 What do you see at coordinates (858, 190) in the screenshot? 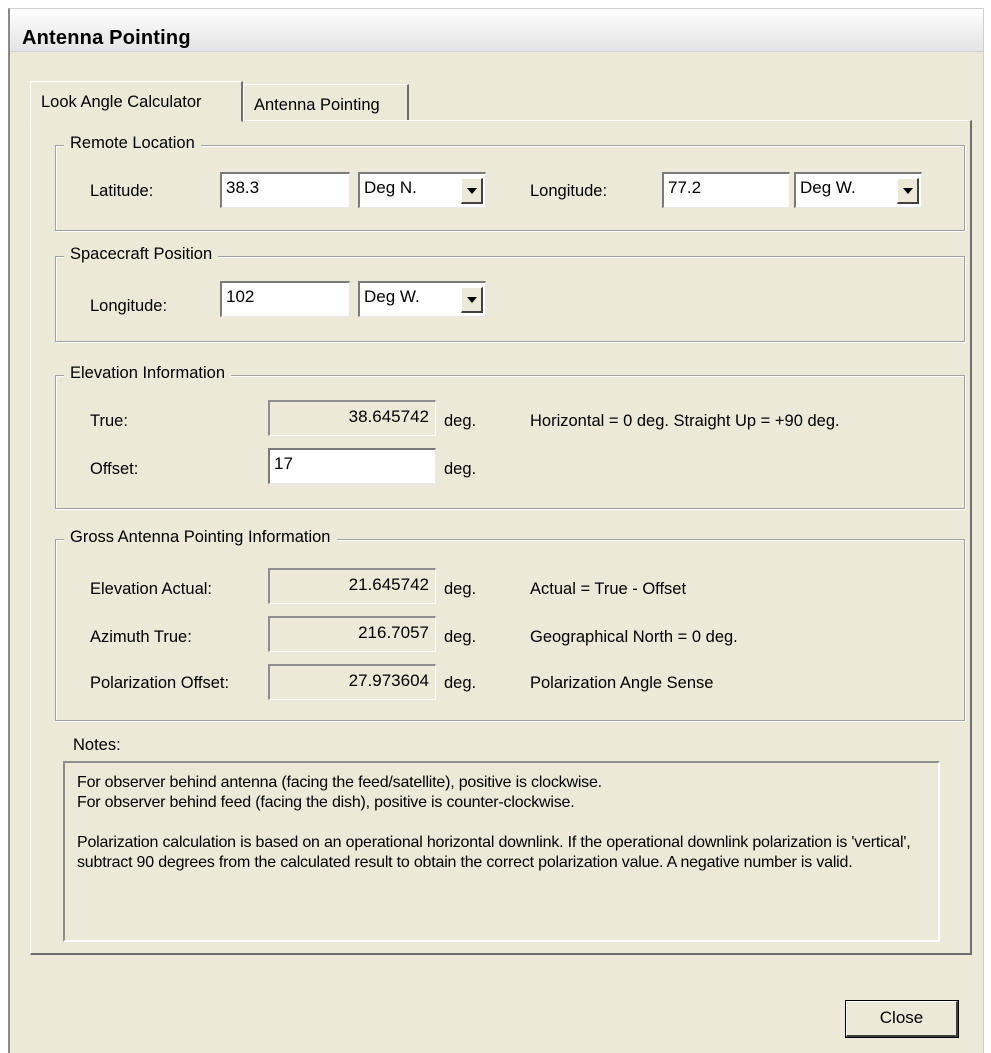
I see `remote-longitude-hemisphere-select: Deg W.` at bounding box center [858, 190].